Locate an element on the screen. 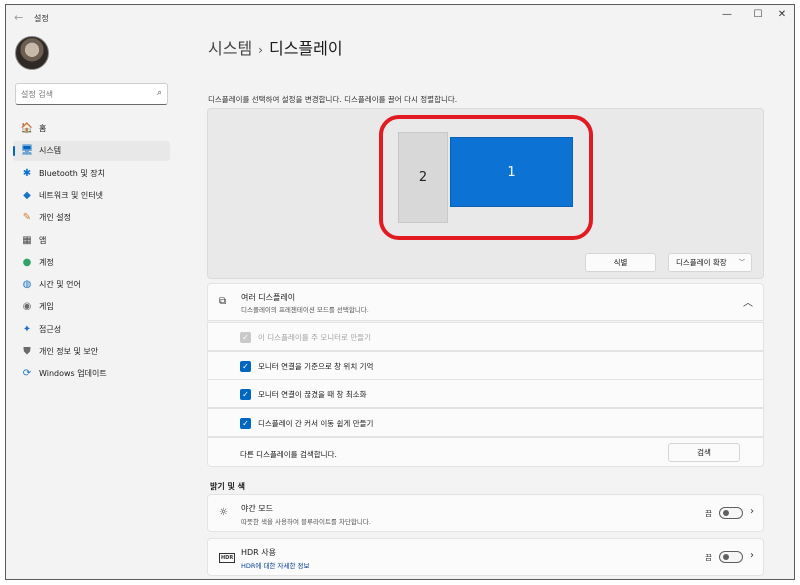 The width and height of the screenshot is (800, 585). back-arrow-icon: ← is located at coordinates (18, 17).